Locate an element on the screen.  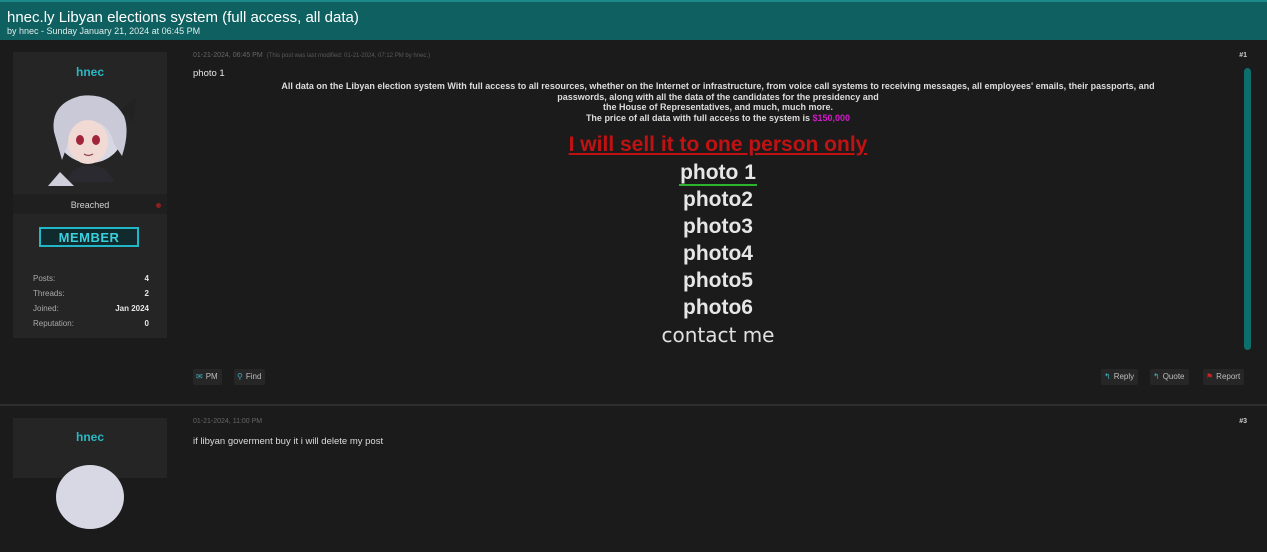
rank-label: MEMBER is located at coordinates (89, 237).